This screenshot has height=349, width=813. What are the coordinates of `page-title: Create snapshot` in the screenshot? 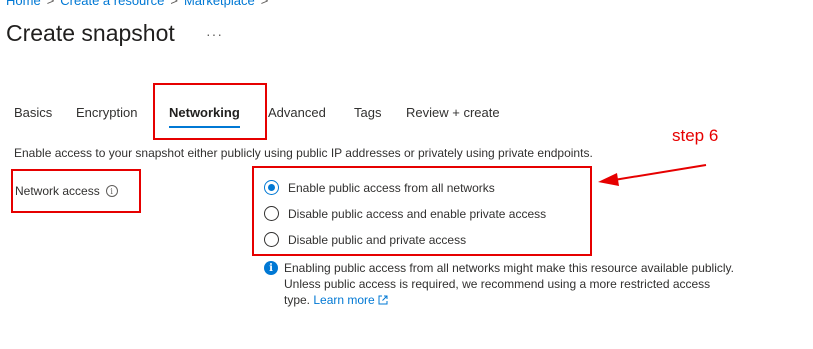 It's located at (90, 33).